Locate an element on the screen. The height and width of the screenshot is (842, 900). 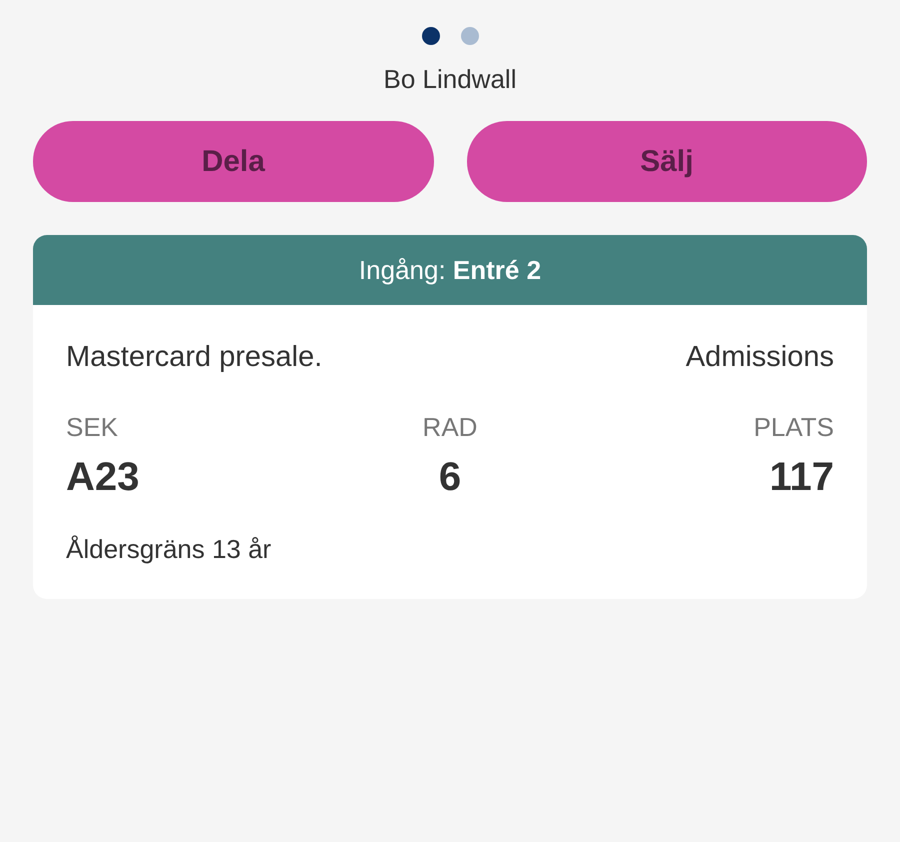
holder-name: Bo Lindwall is located at coordinates (450, 79).